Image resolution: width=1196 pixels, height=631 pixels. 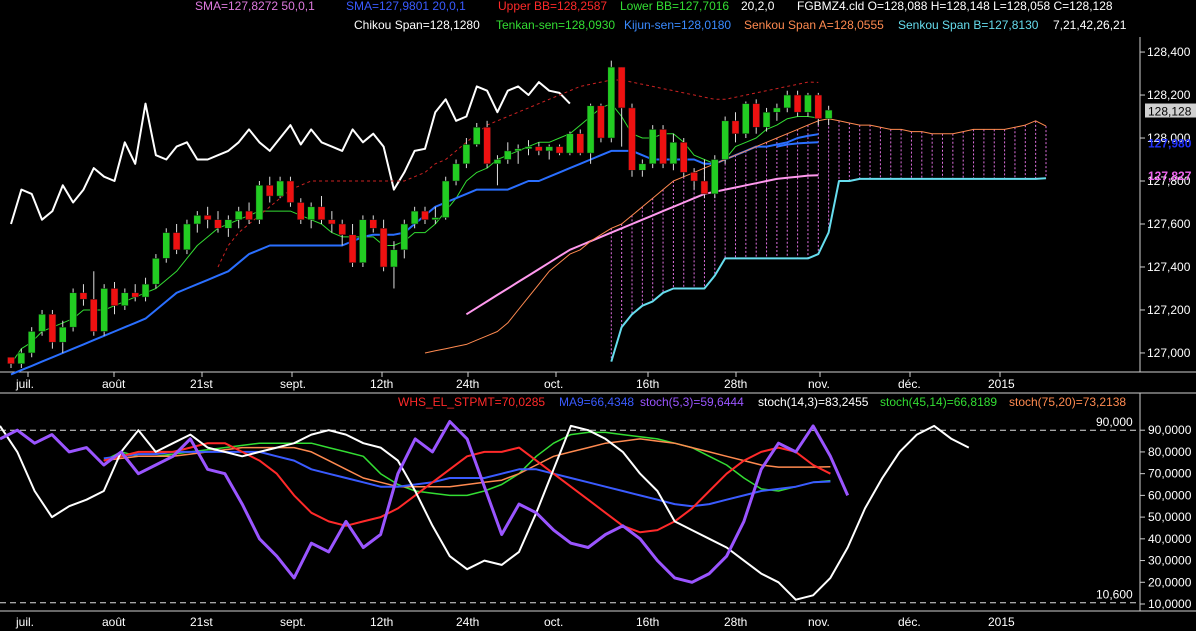 I want to click on y-tick-label: 20,0000, so click(x=1170, y=582).